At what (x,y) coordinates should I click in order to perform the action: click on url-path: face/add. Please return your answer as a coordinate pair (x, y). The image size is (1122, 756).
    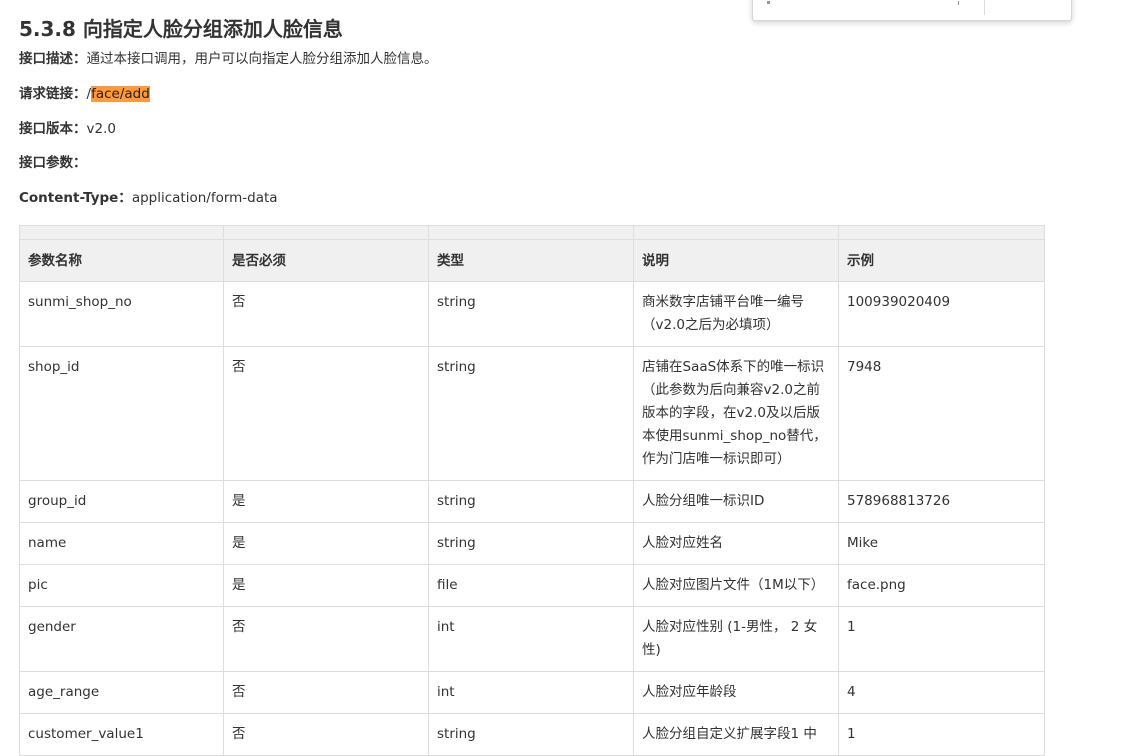
    Looking at the image, I should click on (120, 94).